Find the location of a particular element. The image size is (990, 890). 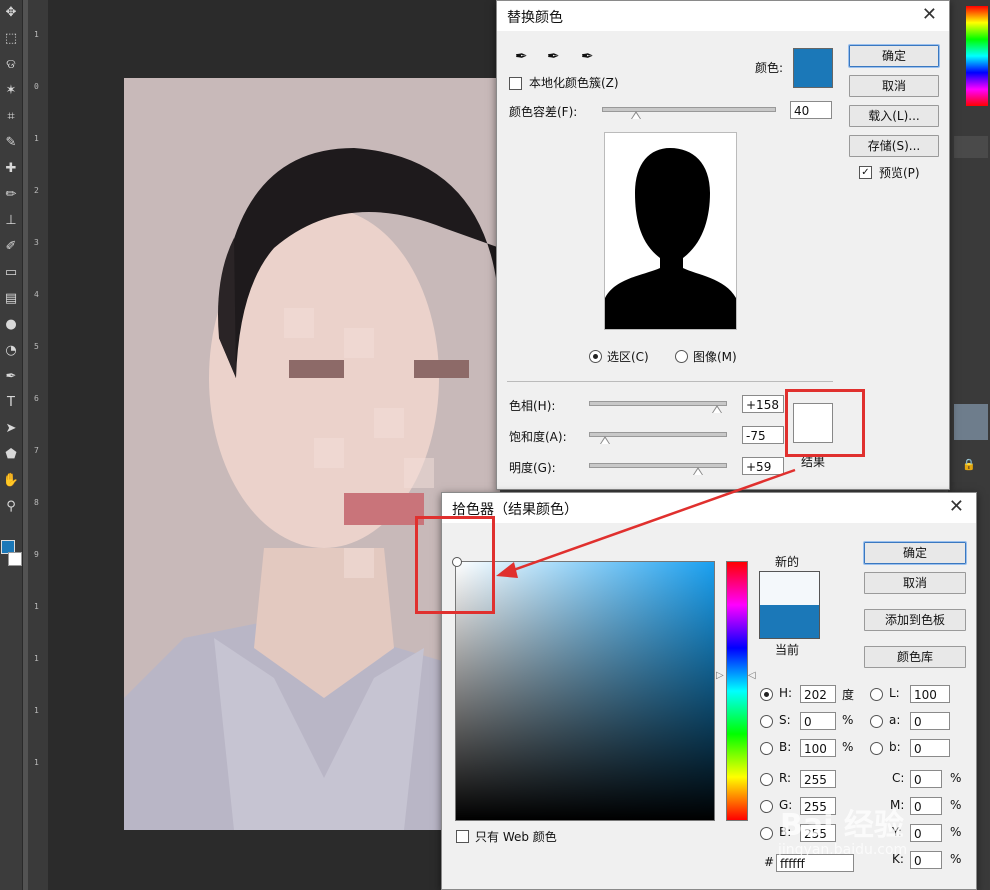

watermark-url: jingyan.baidu.com is located at coordinates (843, 850).